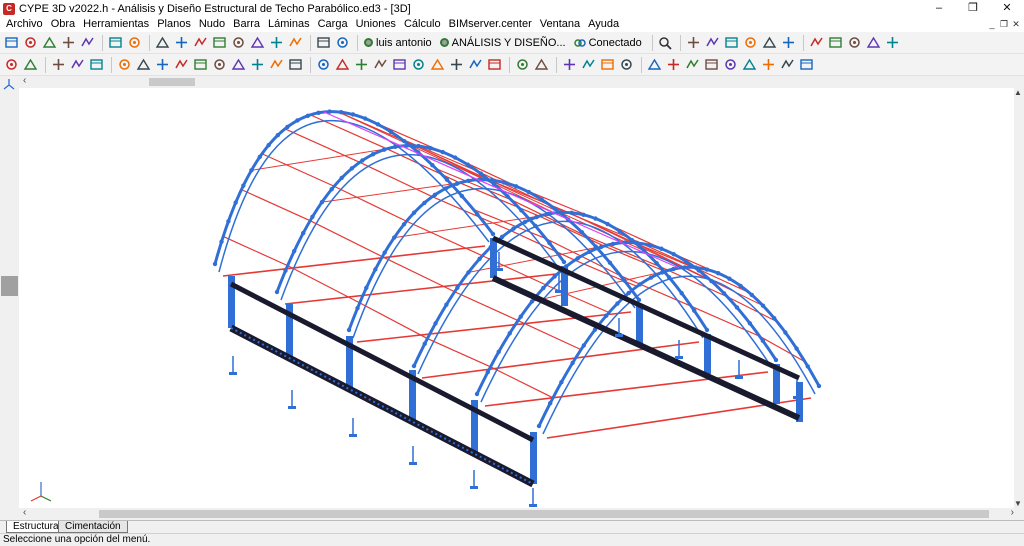 The image size is (1024, 546). What do you see at coordinates (276, 42) in the screenshot?
I see `pan-icon` at bounding box center [276, 42].